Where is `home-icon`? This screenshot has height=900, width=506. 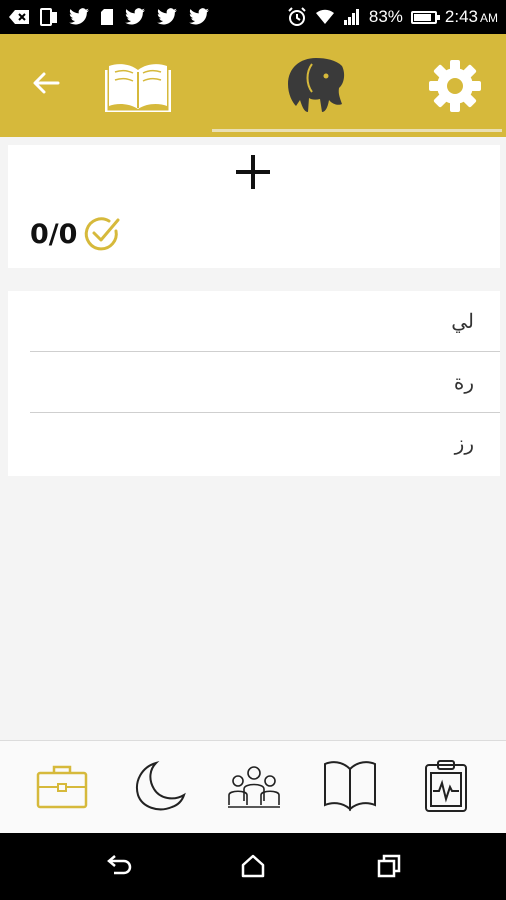 home-icon is located at coordinates (253, 866).